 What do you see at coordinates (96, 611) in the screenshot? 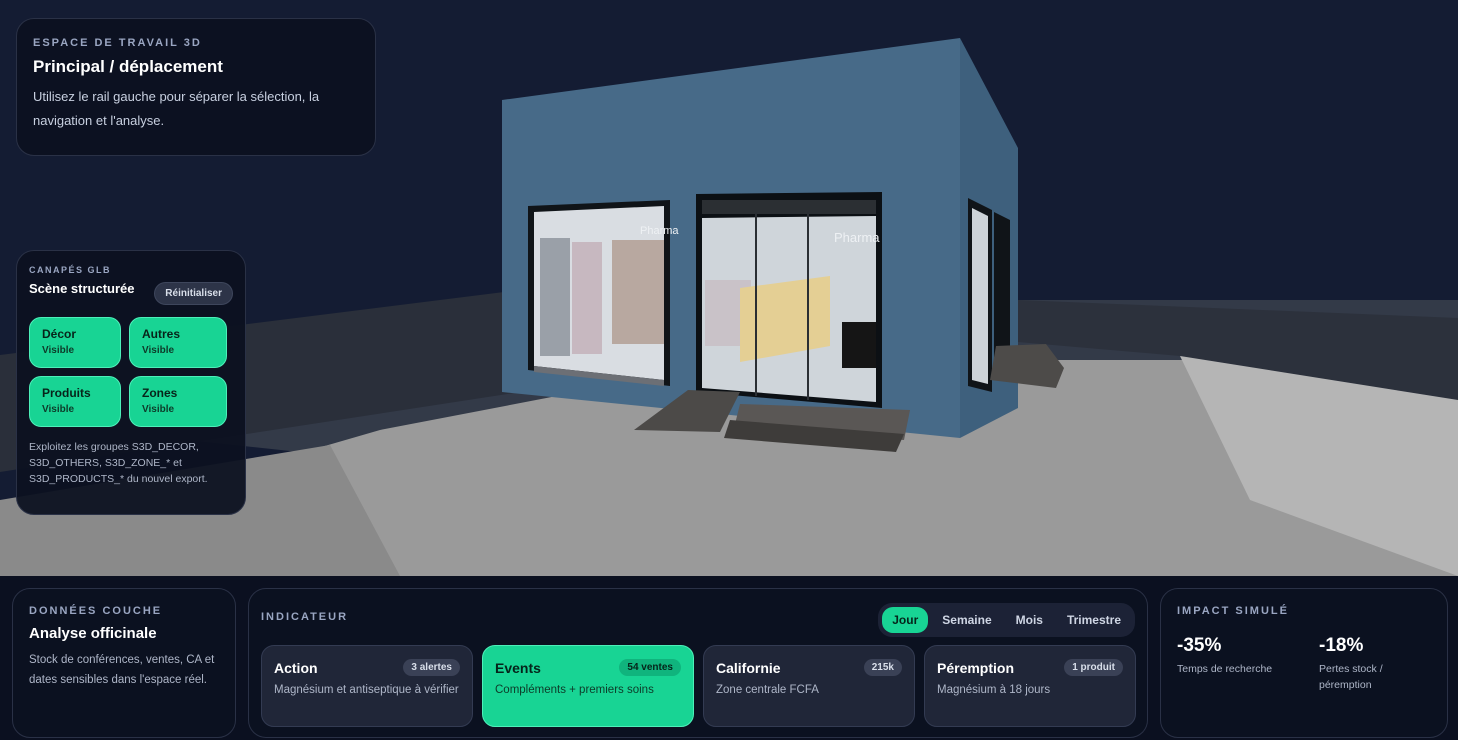
I see `data-layer-eyebrow: DONNÉES COUCHE` at bounding box center [96, 611].